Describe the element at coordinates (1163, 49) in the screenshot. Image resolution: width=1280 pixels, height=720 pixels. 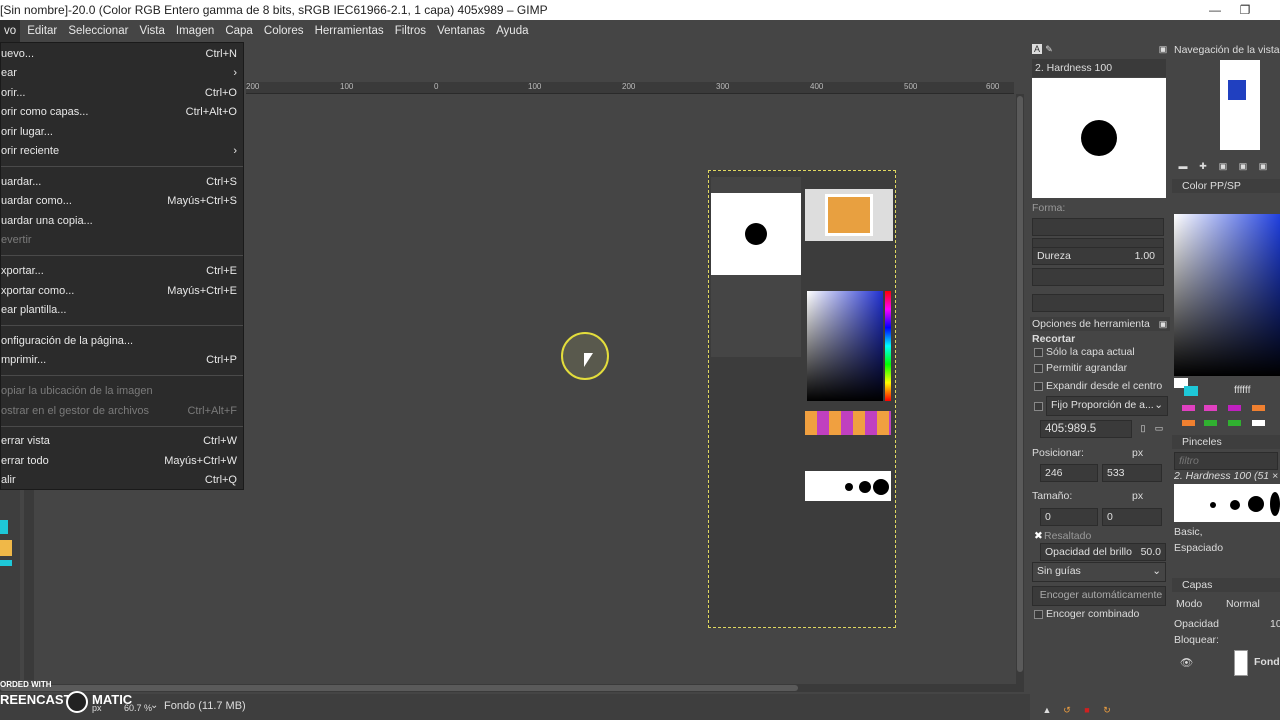
I see `dock-menu-icon: ▣` at that location.